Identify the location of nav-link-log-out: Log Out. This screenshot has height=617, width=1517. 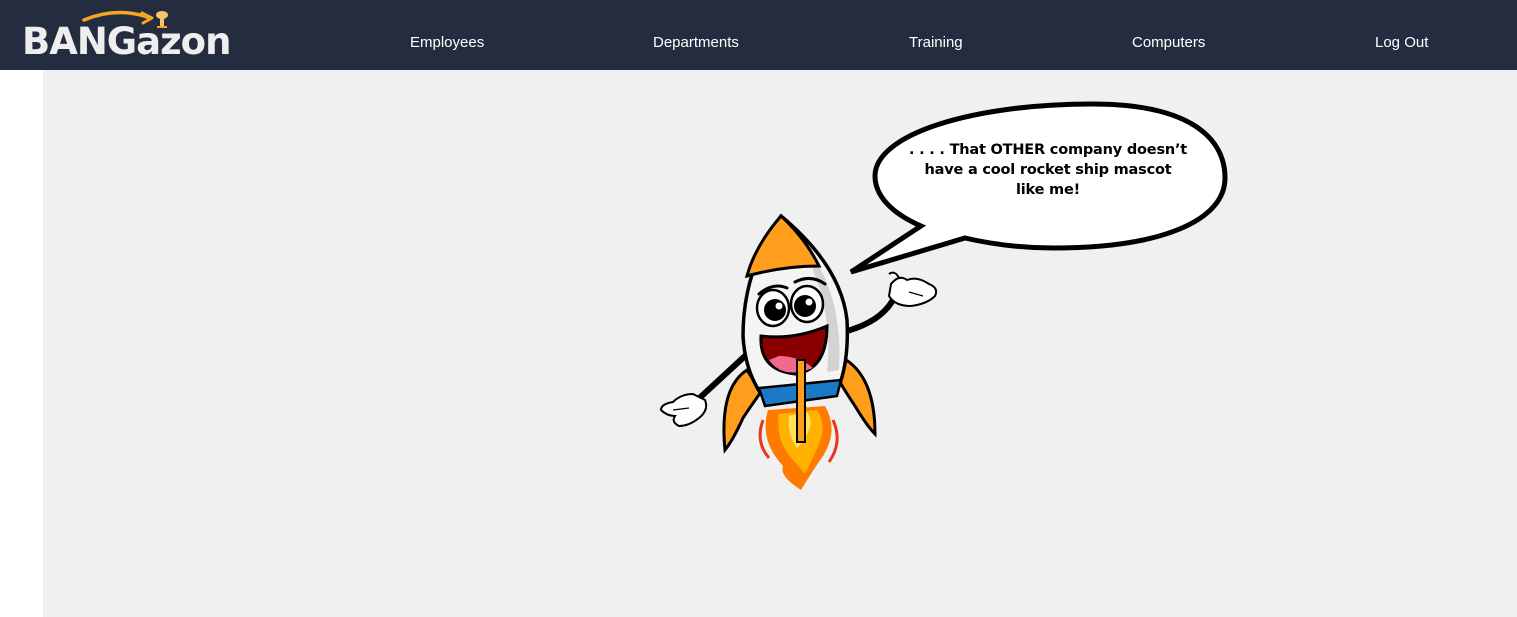
(1401, 43).